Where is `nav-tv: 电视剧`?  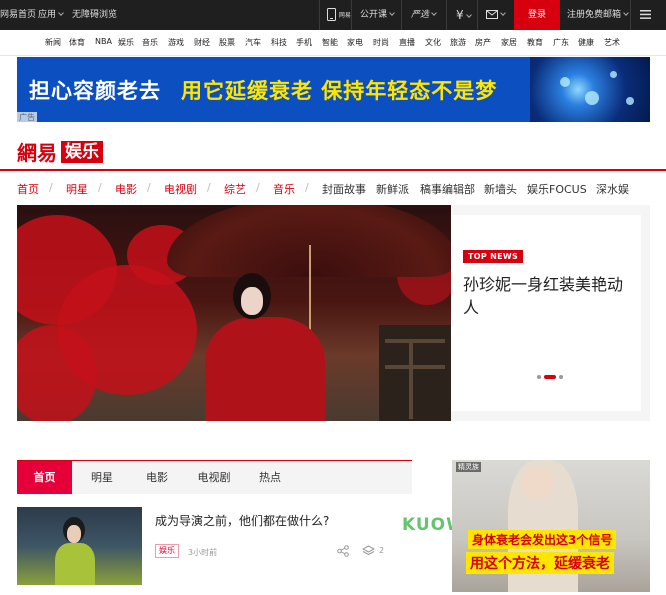
nav-tv: 电视剧 is located at coordinates (180, 189).